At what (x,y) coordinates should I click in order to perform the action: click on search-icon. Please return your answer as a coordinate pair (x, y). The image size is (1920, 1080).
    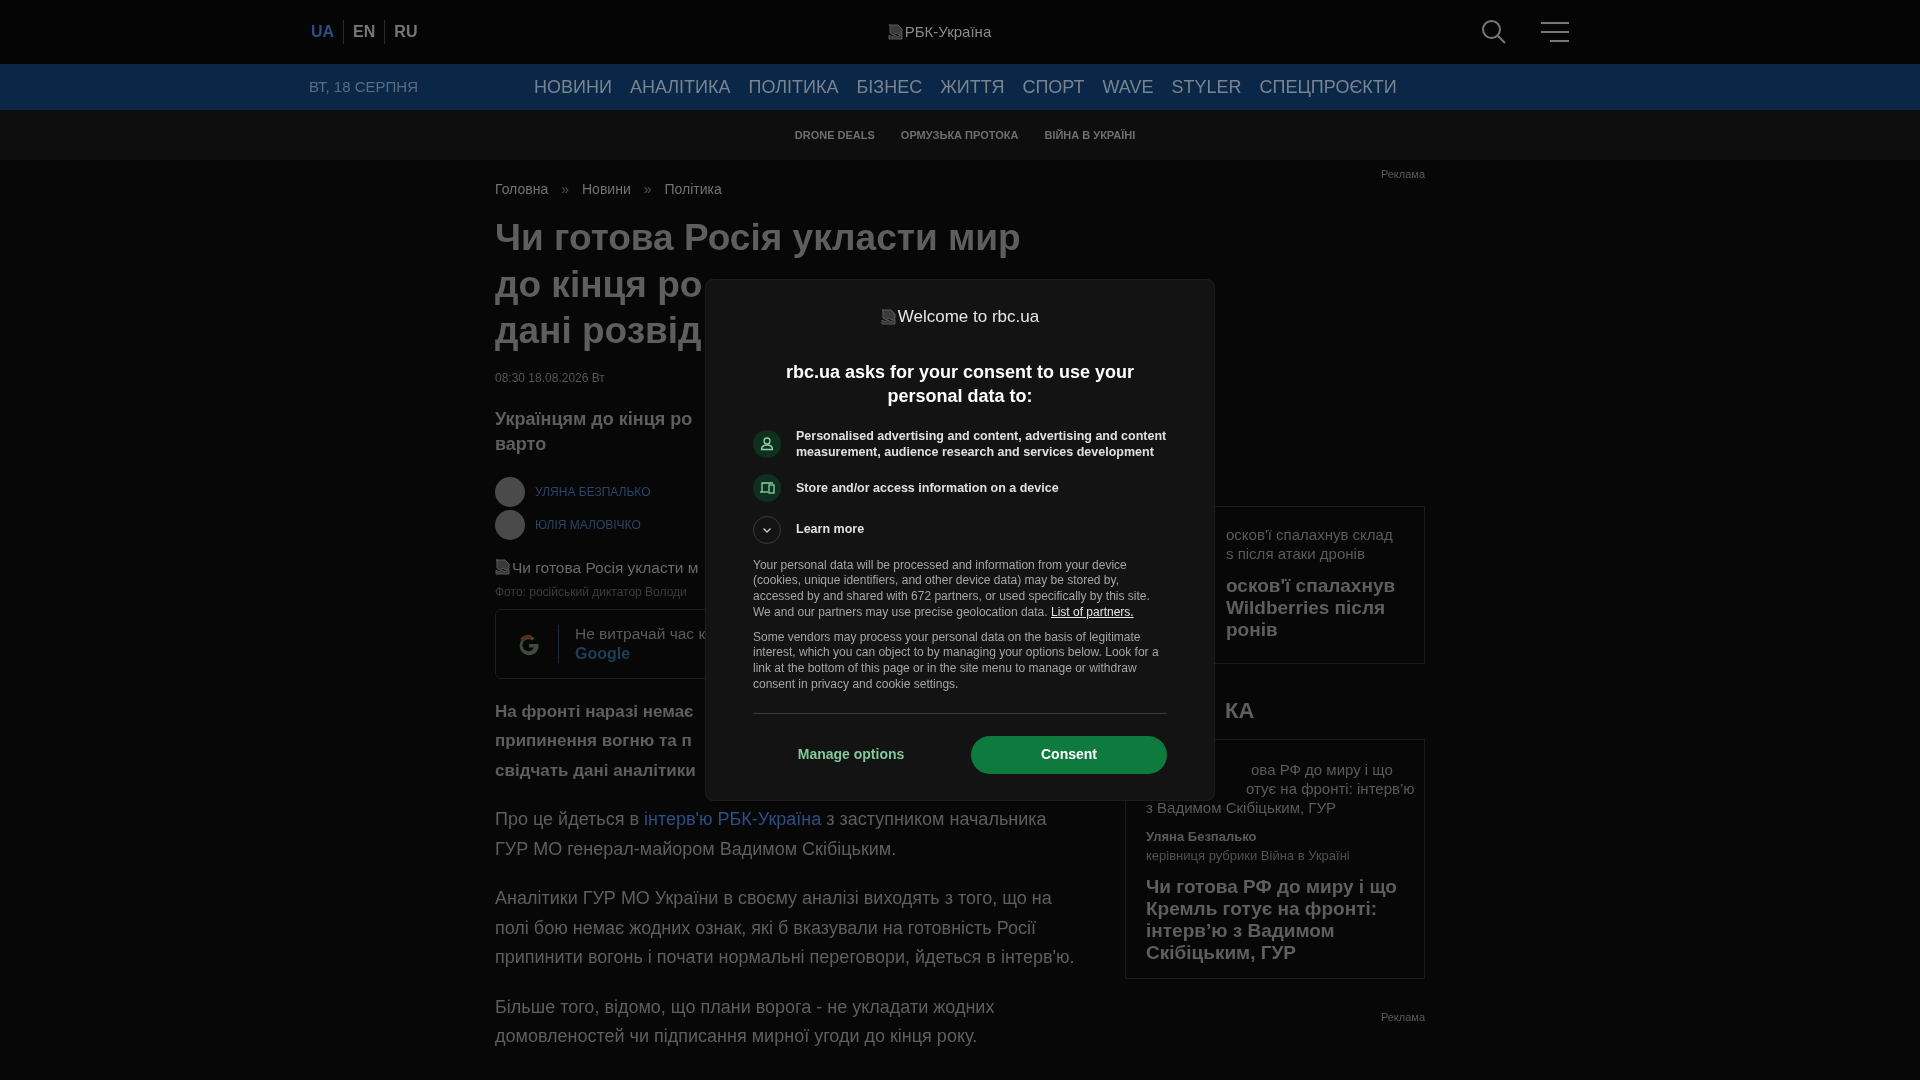
    Looking at the image, I should click on (1494, 32).